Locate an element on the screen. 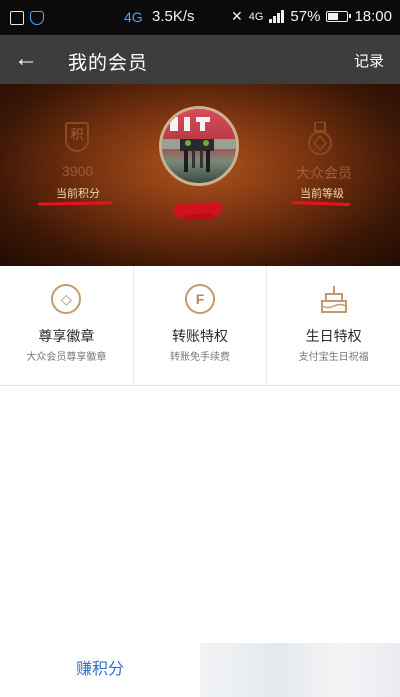 Image resolution: width=400 pixels, height=697 pixels. badge-icon: ◇ is located at coordinates (66, 299).